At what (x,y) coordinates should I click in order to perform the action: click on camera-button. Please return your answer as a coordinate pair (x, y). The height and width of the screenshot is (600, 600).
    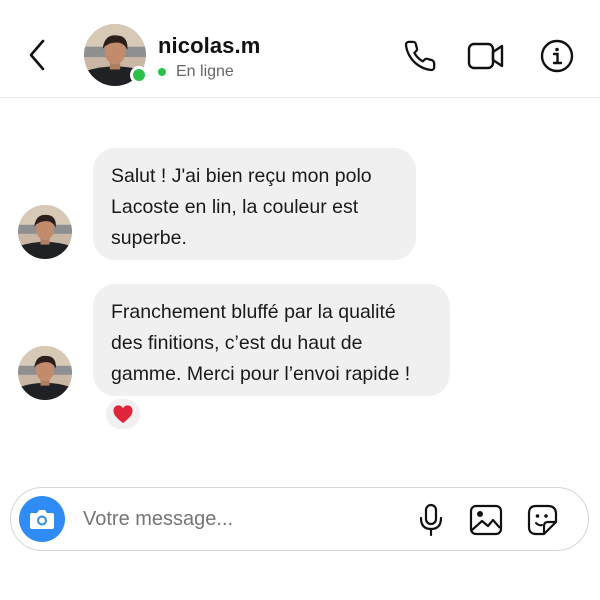
    Looking at the image, I should click on (42, 519).